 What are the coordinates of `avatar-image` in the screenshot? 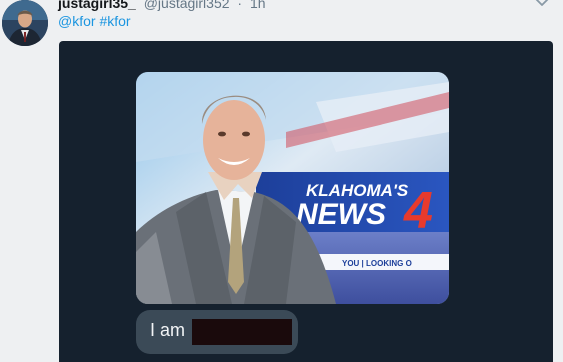 It's located at (25, 23).